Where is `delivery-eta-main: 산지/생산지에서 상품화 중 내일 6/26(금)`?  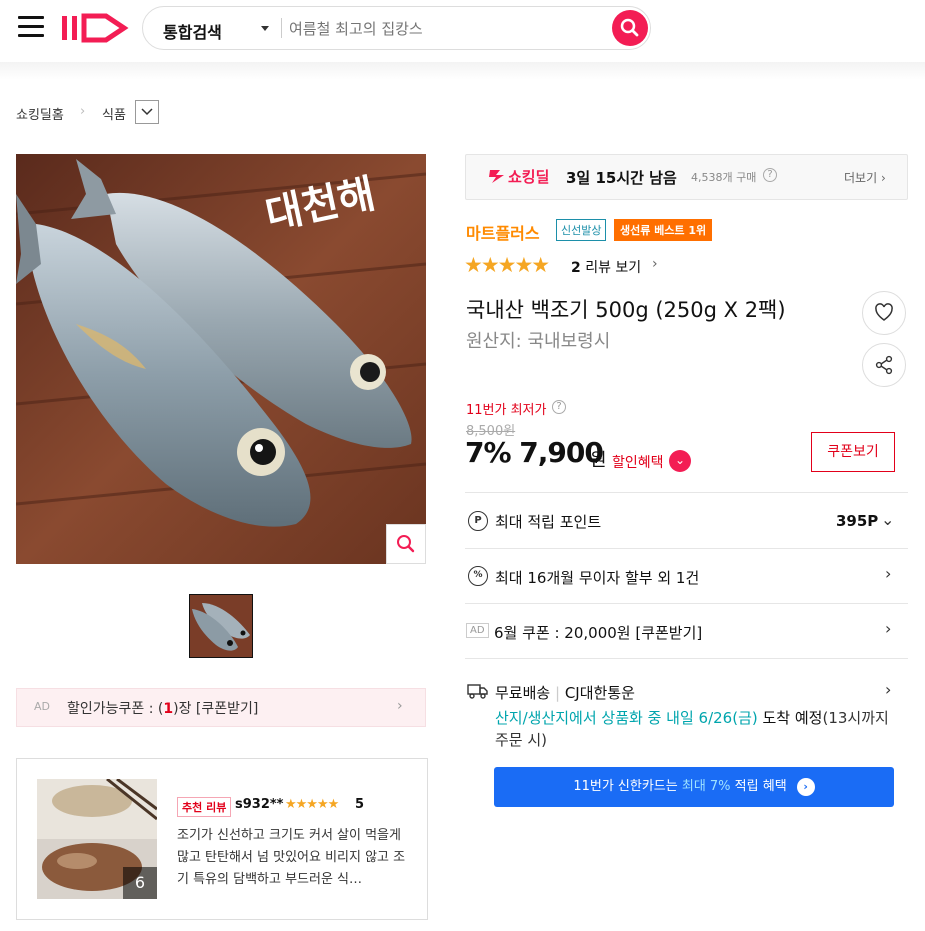 delivery-eta-main: 산지/생산지에서 상품화 중 내일 6/26(금) is located at coordinates (626, 718).